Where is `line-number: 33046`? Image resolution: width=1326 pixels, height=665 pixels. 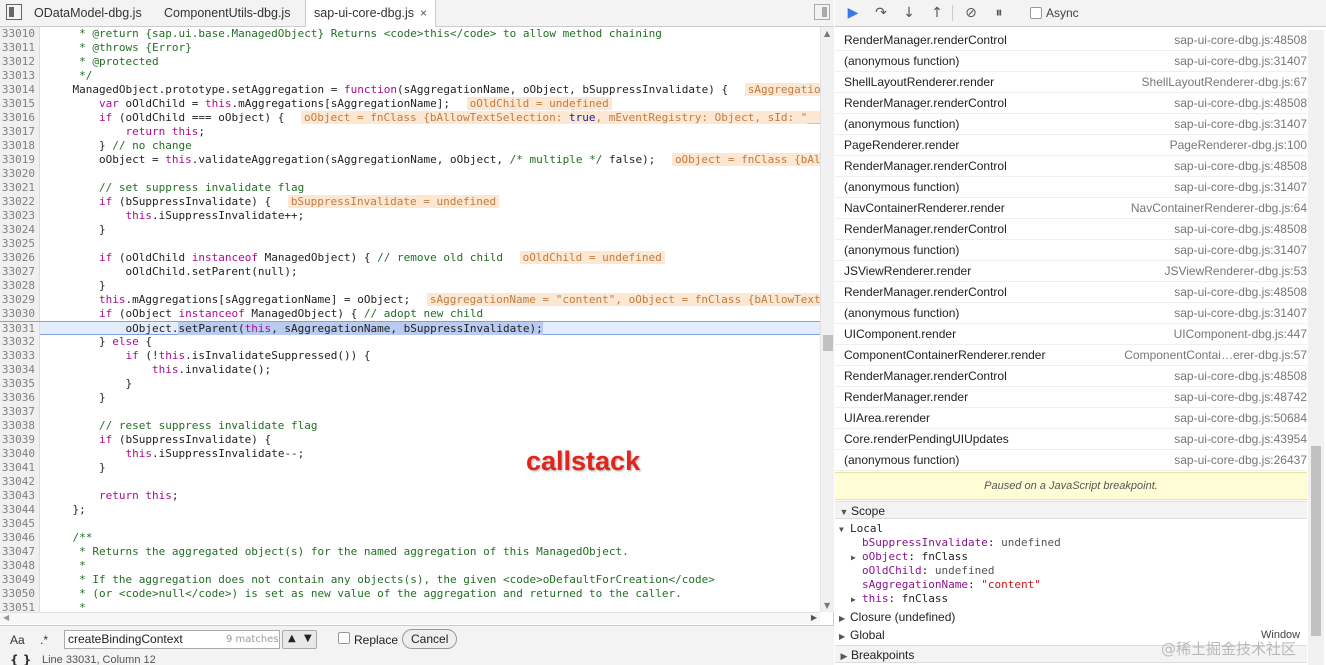
line-number: 33046 is located at coordinates (20, 538).